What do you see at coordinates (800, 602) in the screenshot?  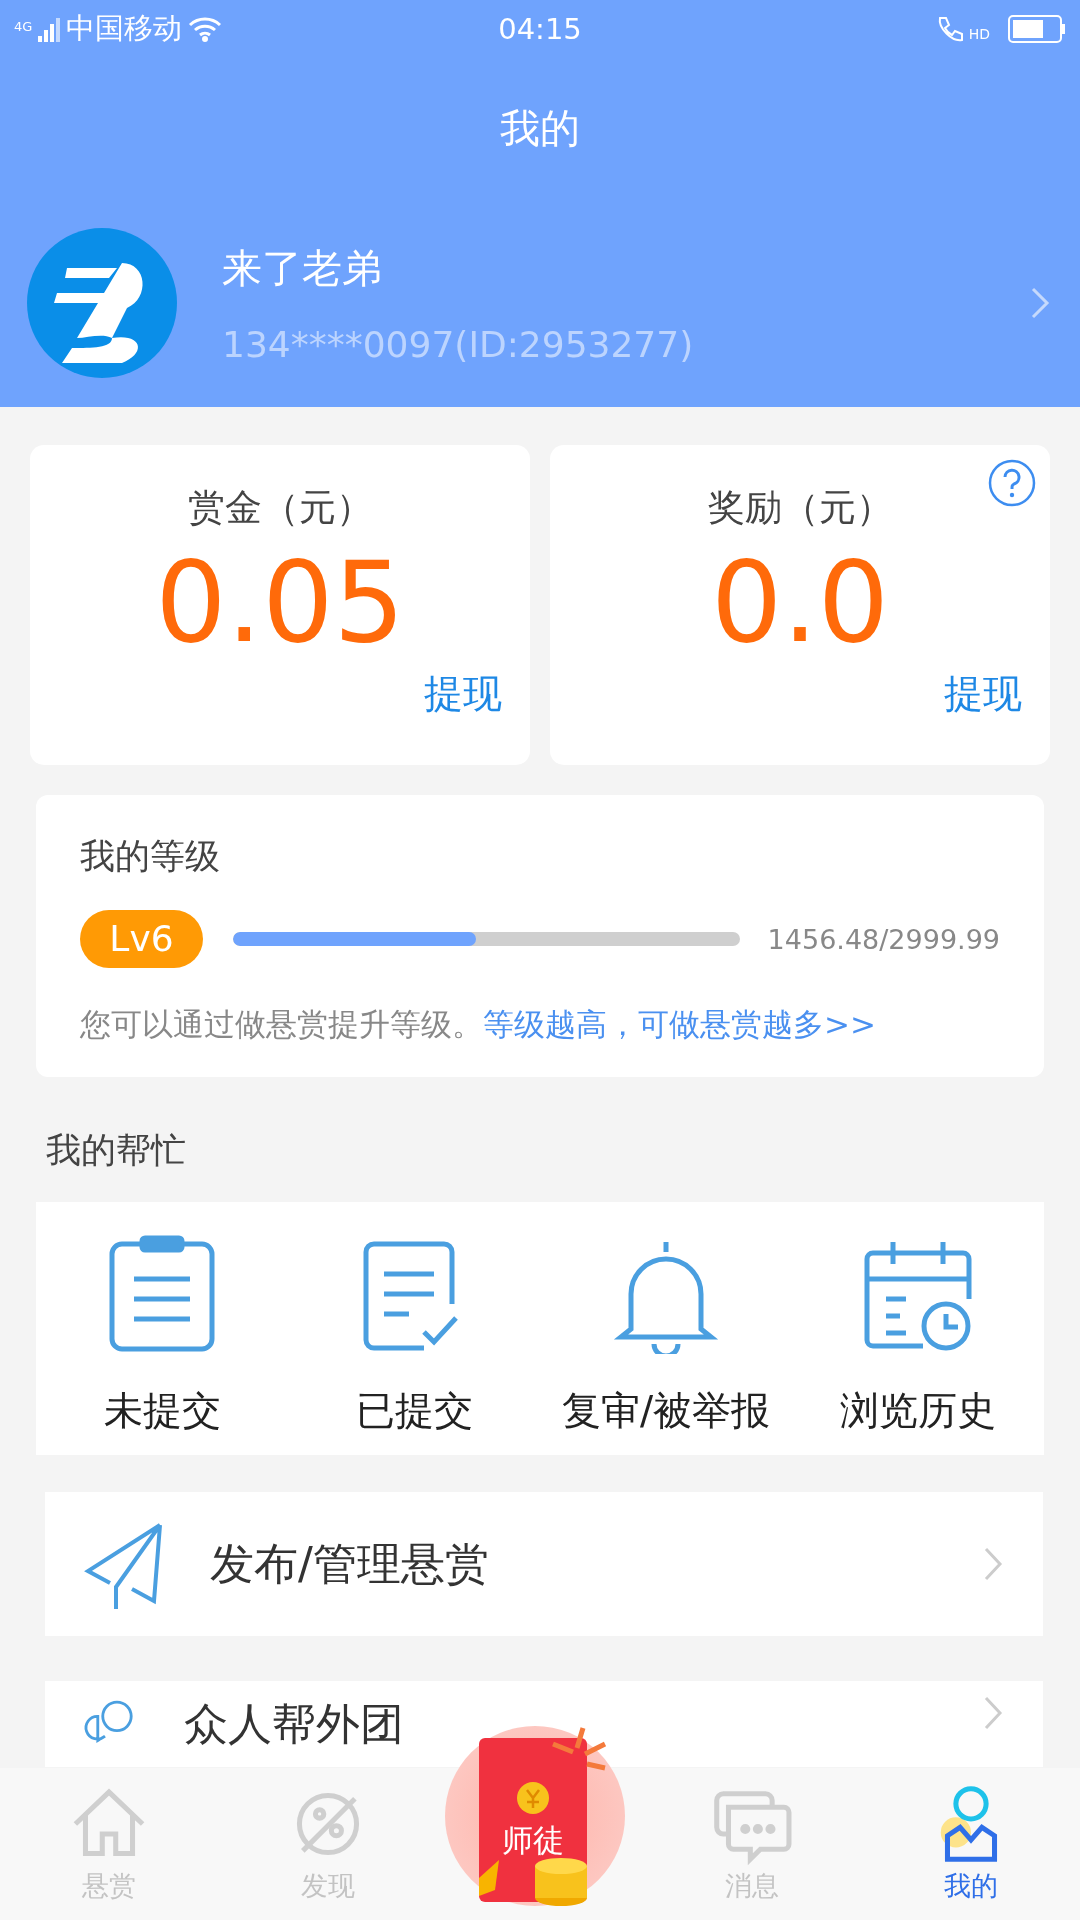 I see `balance-amount: 0.0` at bounding box center [800, 602].